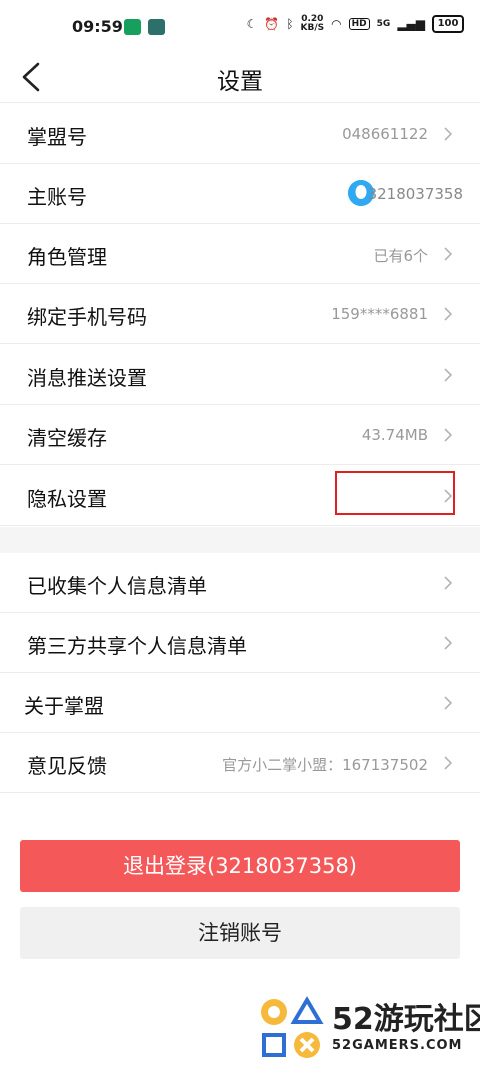  What do you see at coordinates (240, 375) in the screenshot?
I see `setting-row-push-settings: 消息推送设置` at bounding box center [240, 375].